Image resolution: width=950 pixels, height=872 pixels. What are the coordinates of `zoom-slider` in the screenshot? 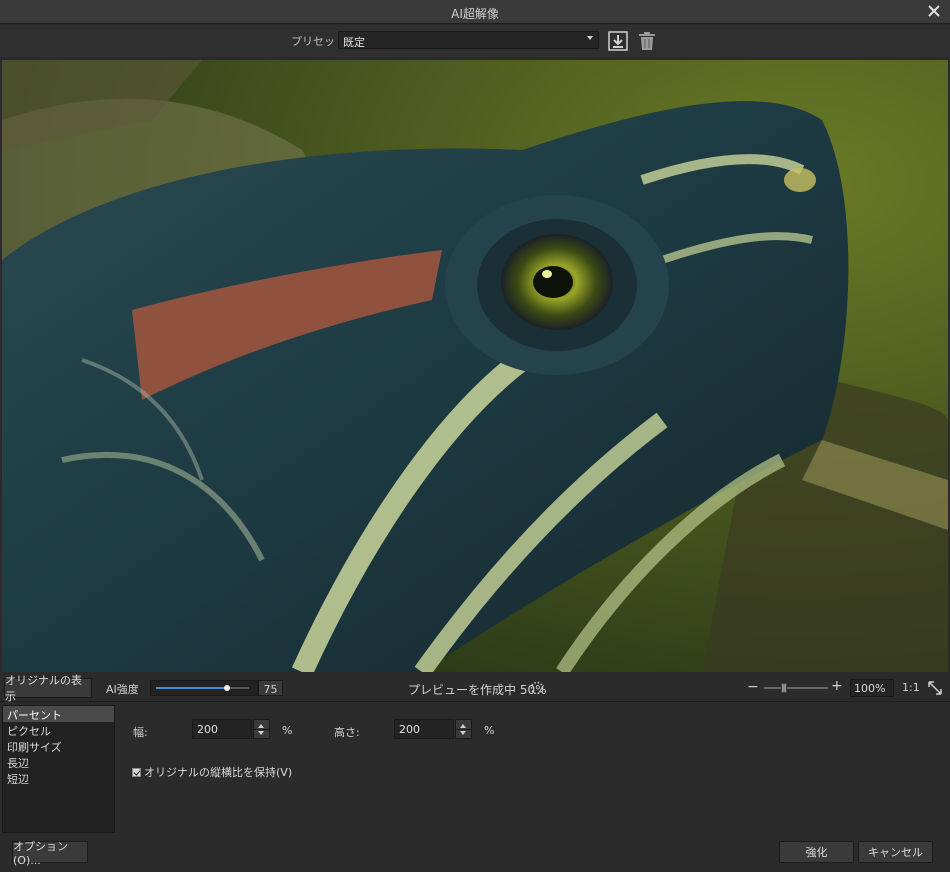 It's located at (796, 688).